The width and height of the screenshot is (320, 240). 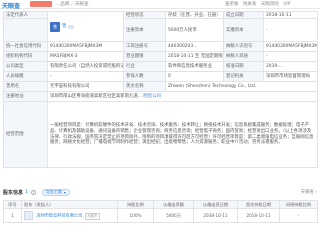 What do you see at coordinates (92, 216) in the screenshot?
I see `row-badge: 大股东` at bounding box center [92, 216].